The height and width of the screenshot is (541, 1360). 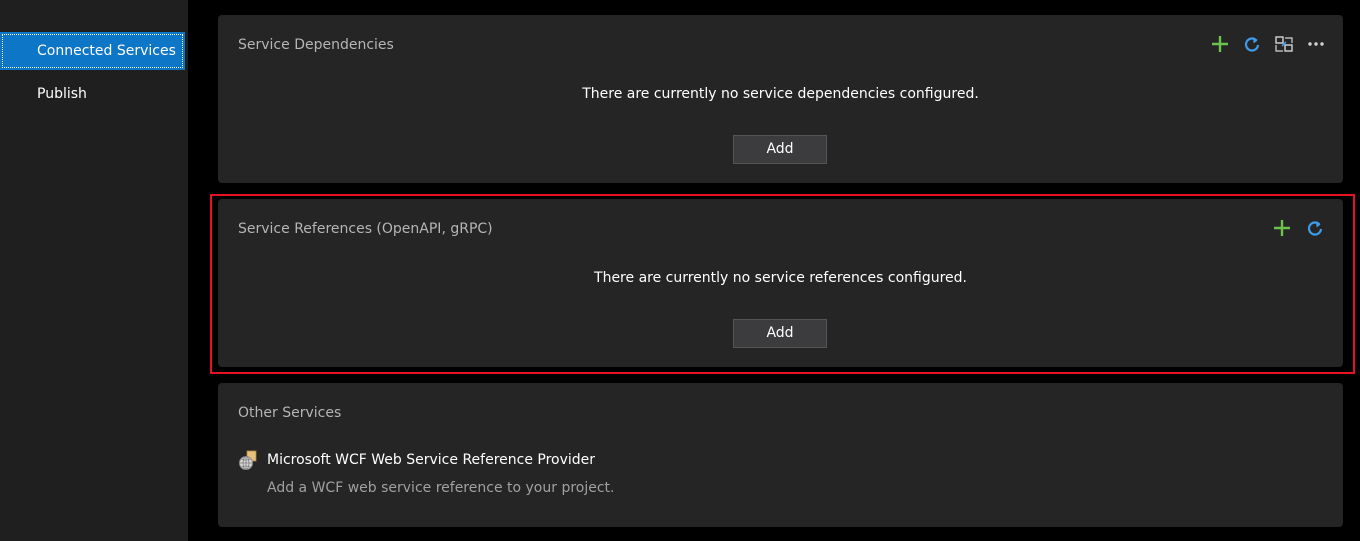 What do you see at coordinates (290, 413) in the screenshot?
I see `other-services-title: Other Services` at bounding box center [290, 413].